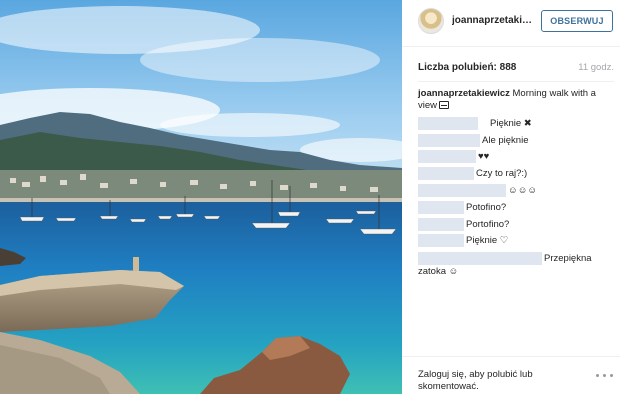 This screenshot has width=620, height=394. I want to click on comment-item: Pięknie ♡, so click(516, 240).